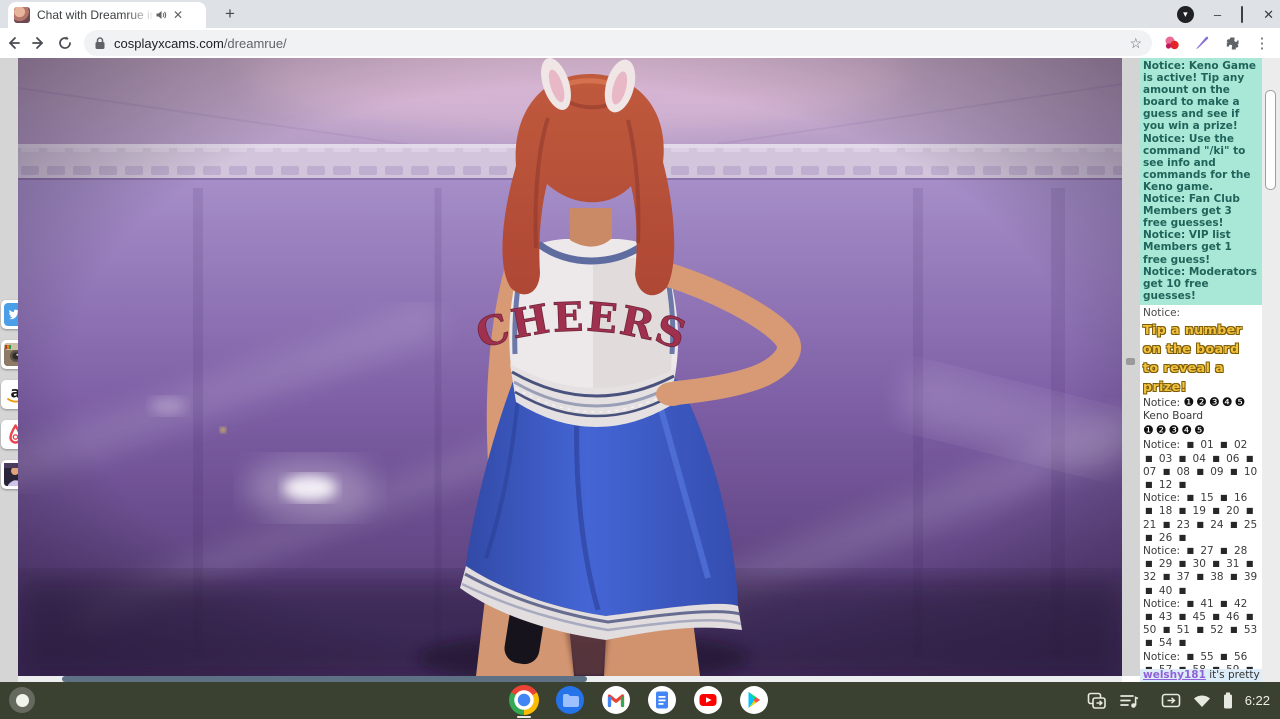 Image resolution: width=1280 pixels, height=719 pixels. What do you see at coordinates (1271, 370) in the screenshot?
I see `chat-scrollbar` at bounding box center [1271, 370].